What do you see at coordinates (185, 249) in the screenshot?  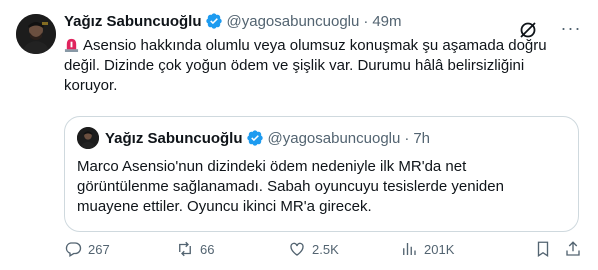 I see `repost-icon` at bounding box center [185, 249].